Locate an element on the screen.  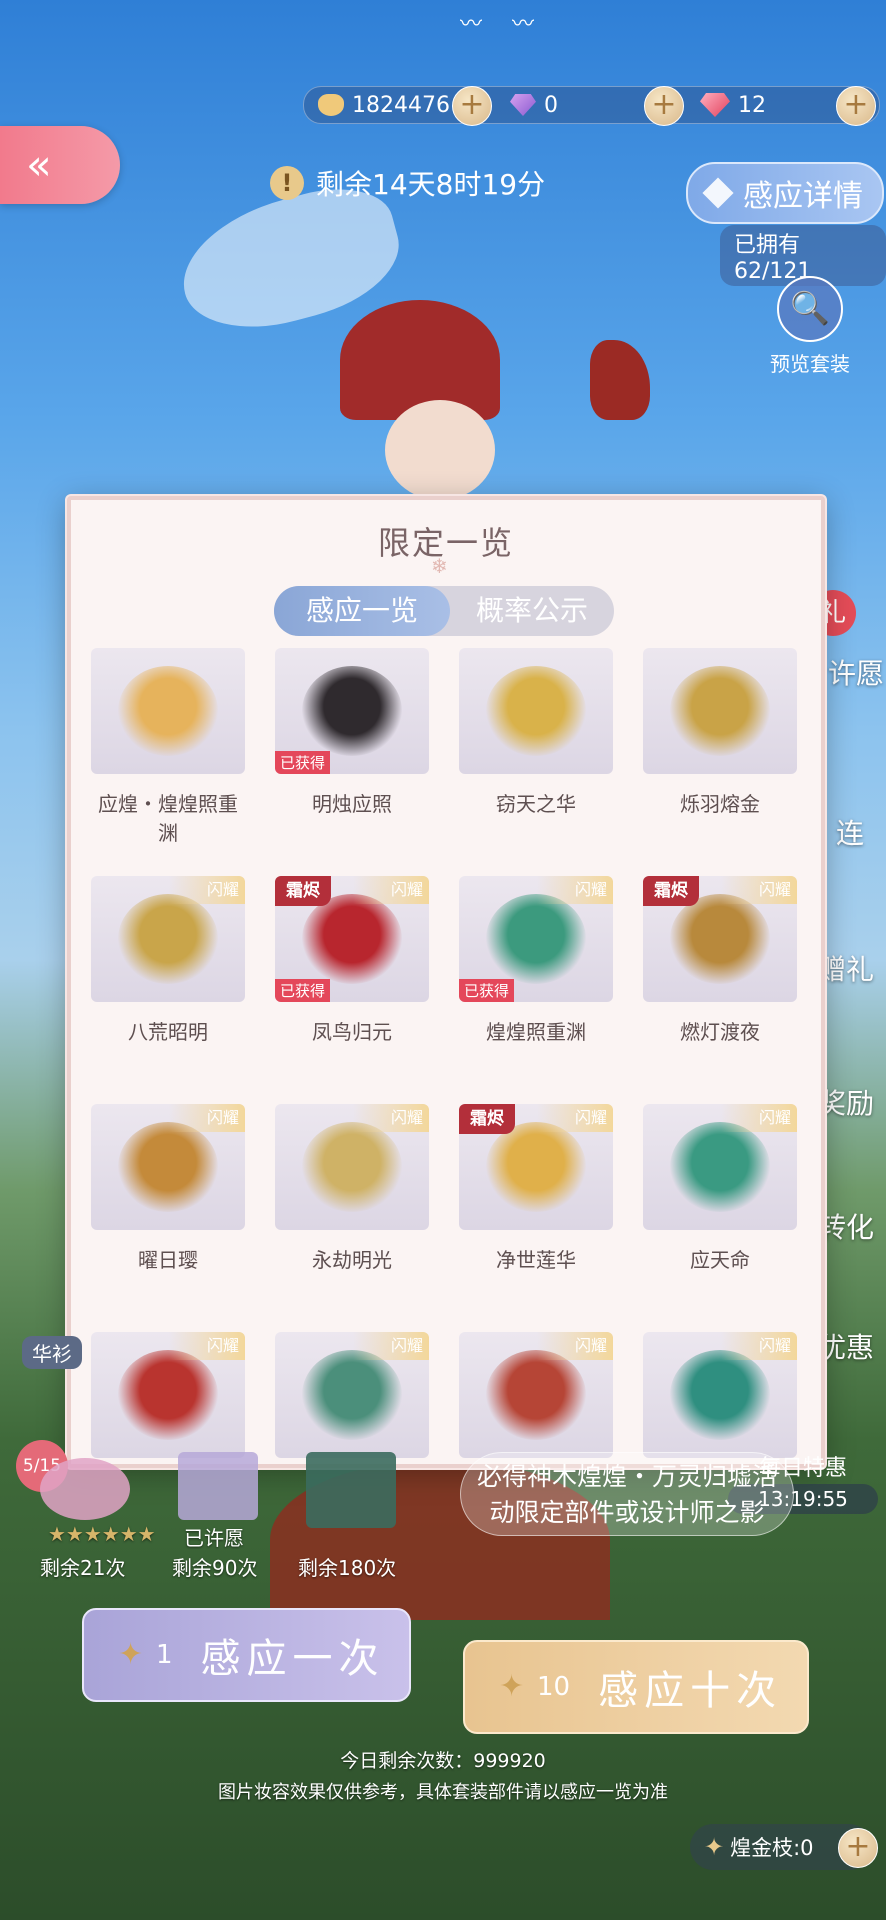
side-label-gift: 赠礼 is located at coordinates (846, 968).